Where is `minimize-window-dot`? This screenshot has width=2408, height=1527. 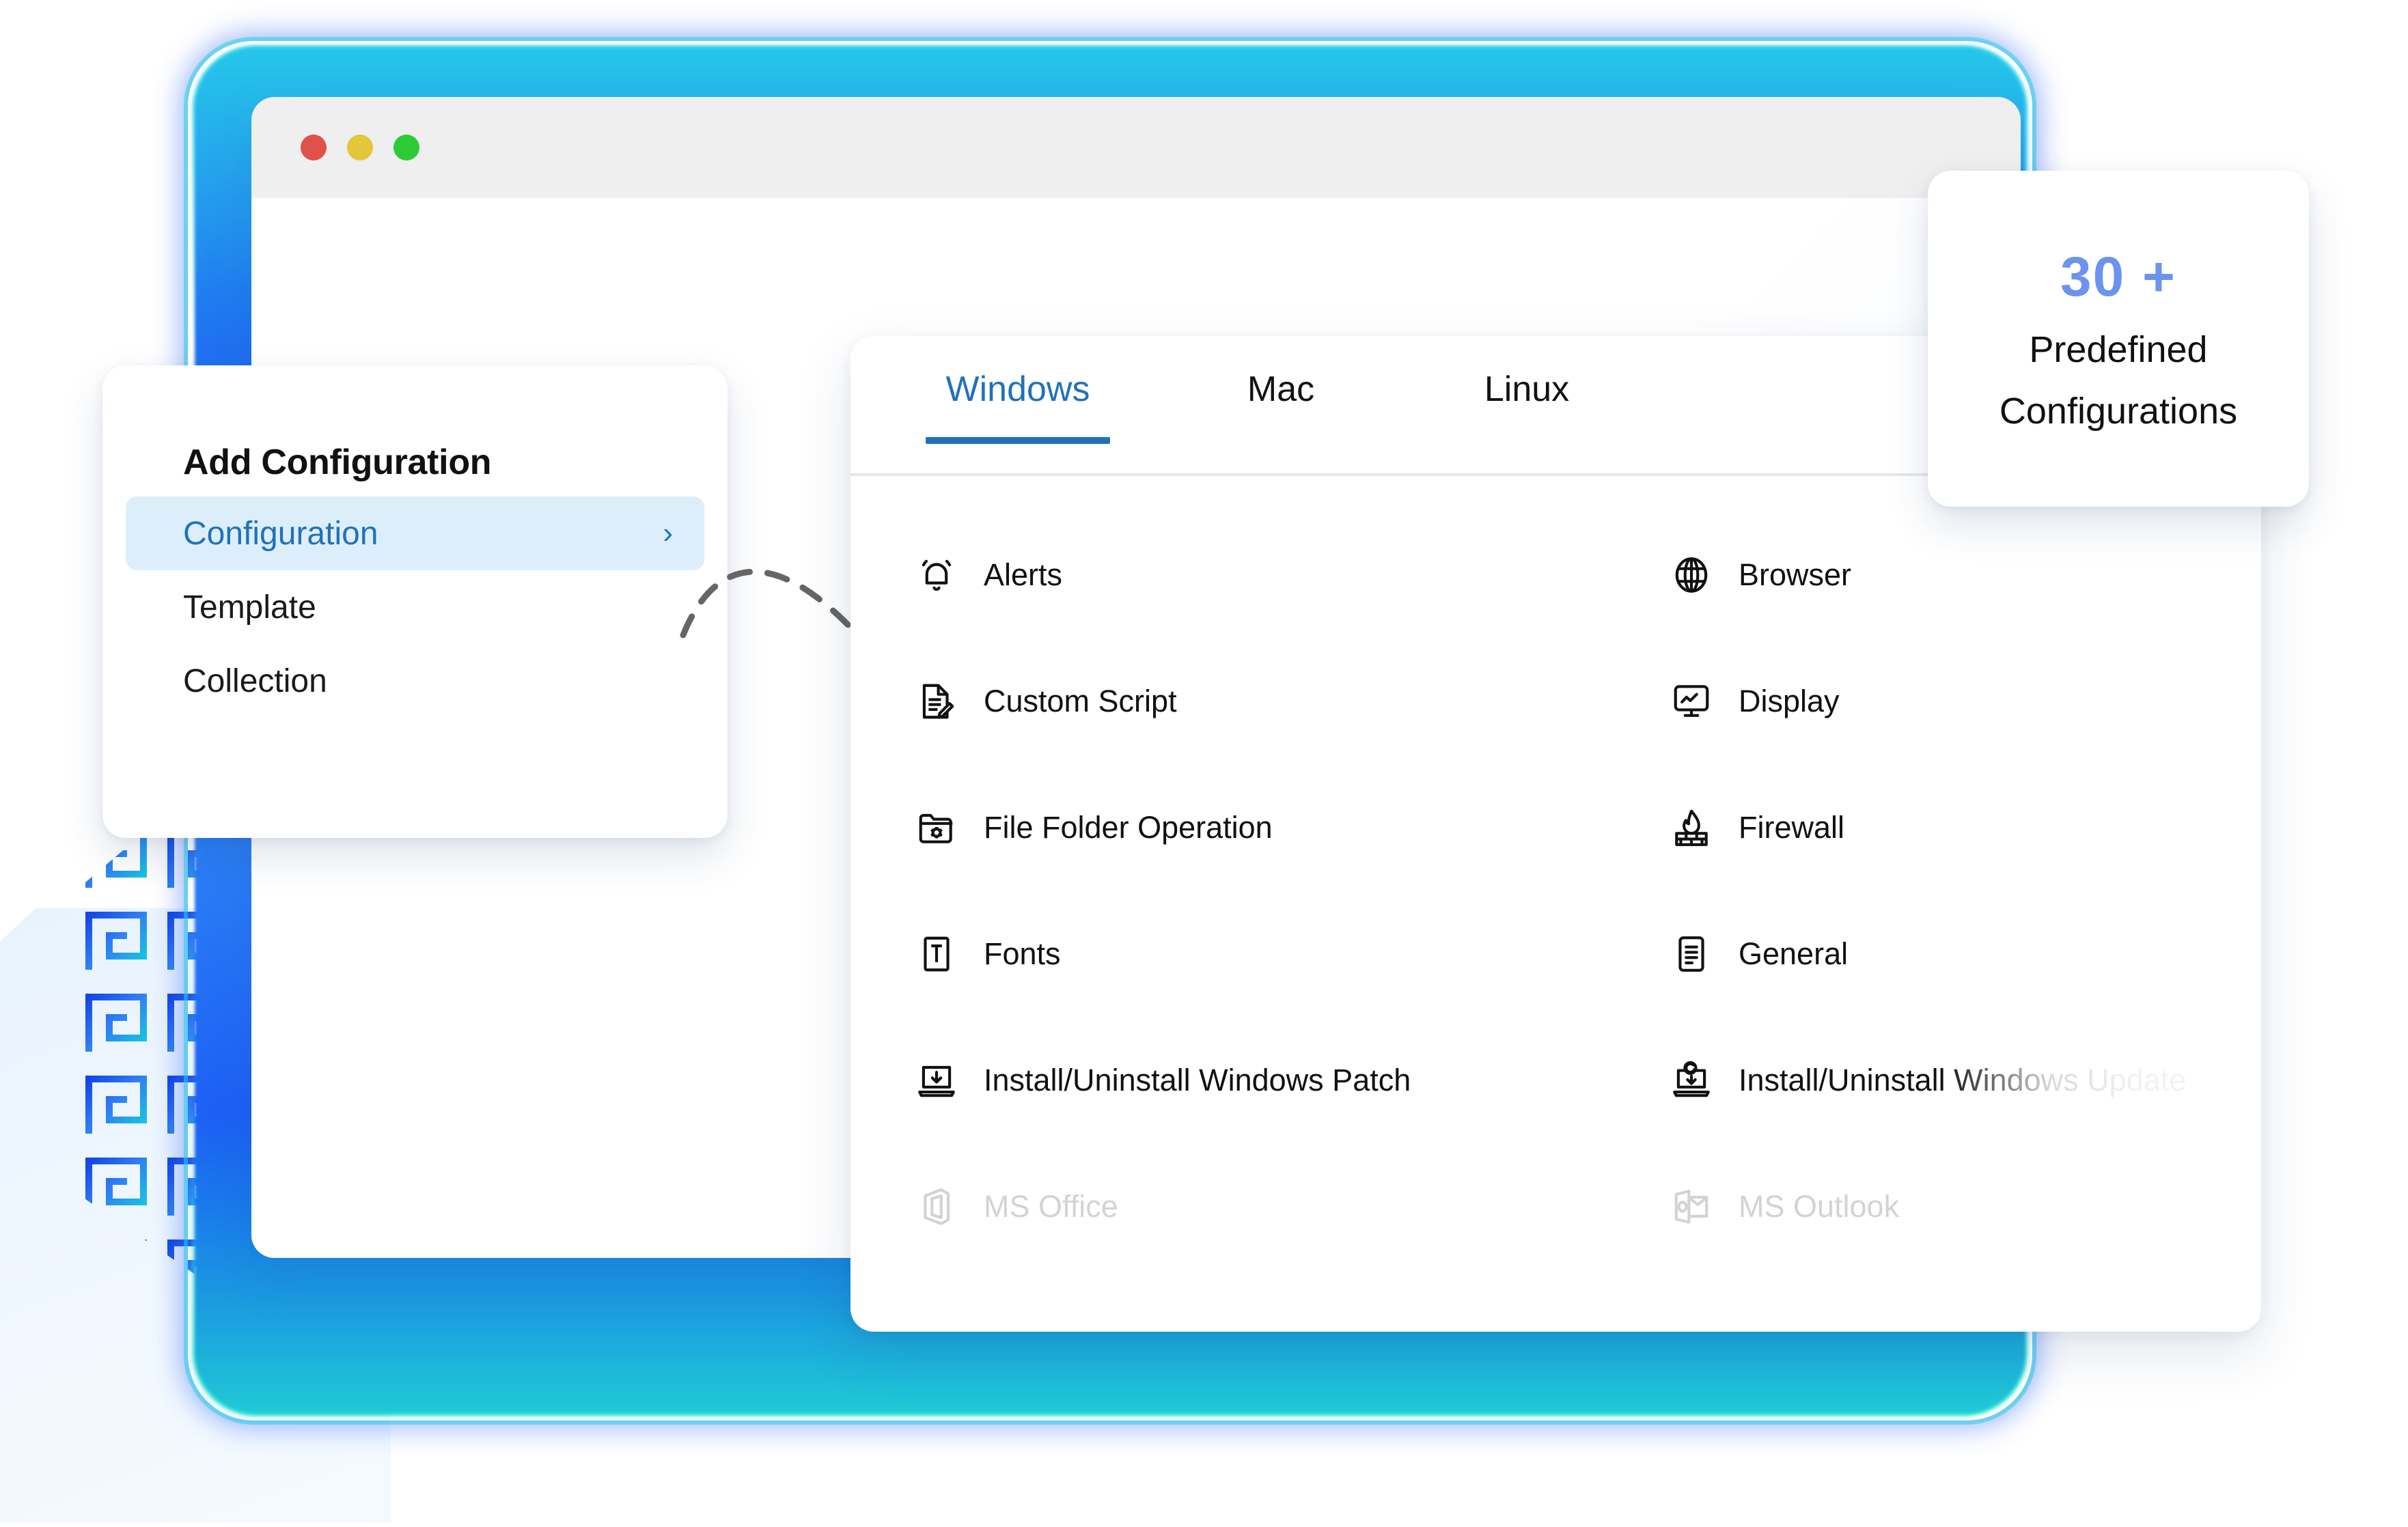
minimize-window-dot is located at coordinates (360, 147).